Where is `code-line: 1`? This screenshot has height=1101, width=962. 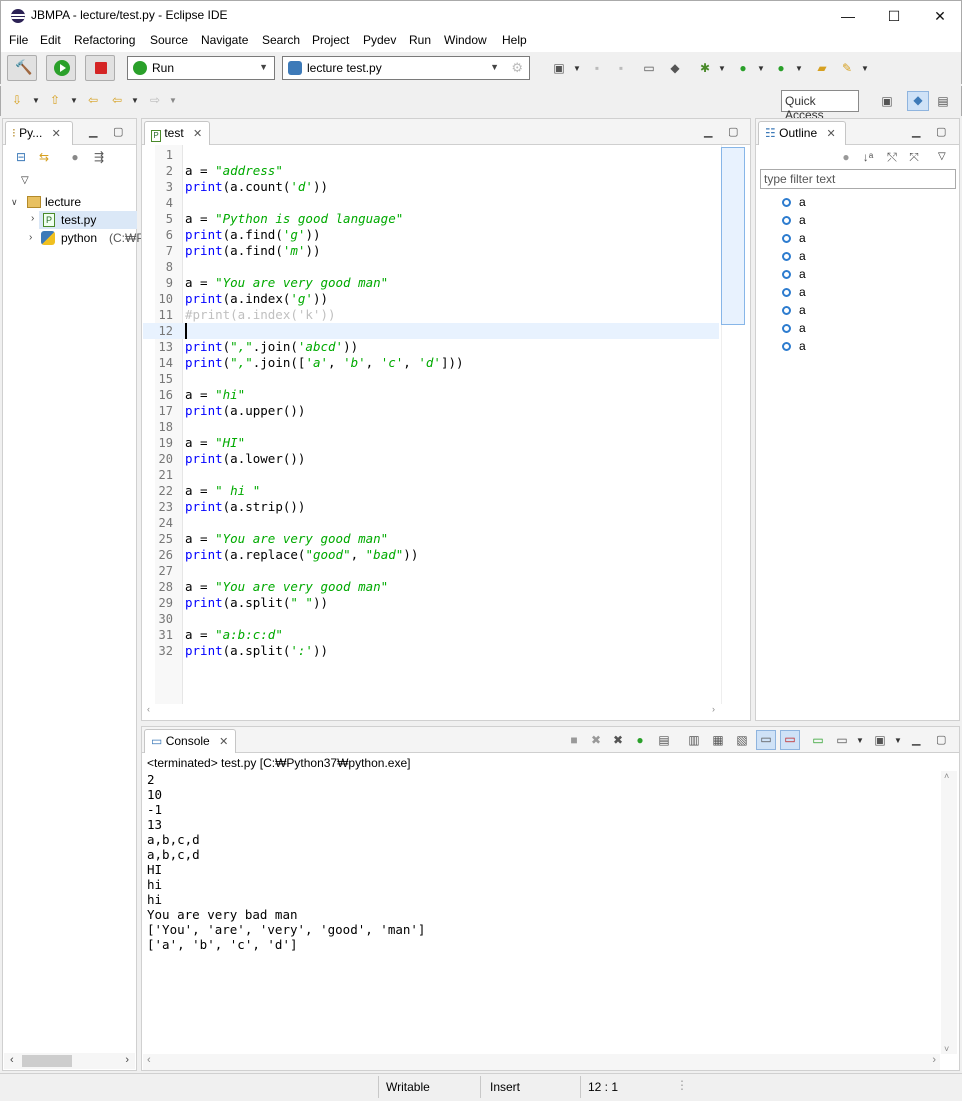 code-line: 1 is located at coordinates (431, 155).